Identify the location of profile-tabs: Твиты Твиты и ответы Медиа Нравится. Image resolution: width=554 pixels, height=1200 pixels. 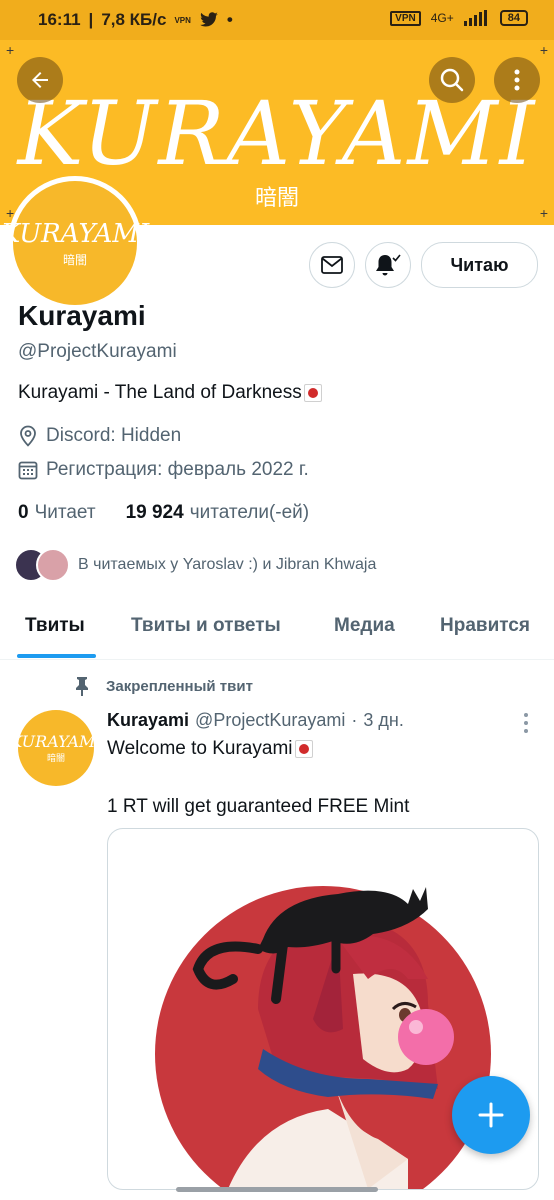
(277, 632).